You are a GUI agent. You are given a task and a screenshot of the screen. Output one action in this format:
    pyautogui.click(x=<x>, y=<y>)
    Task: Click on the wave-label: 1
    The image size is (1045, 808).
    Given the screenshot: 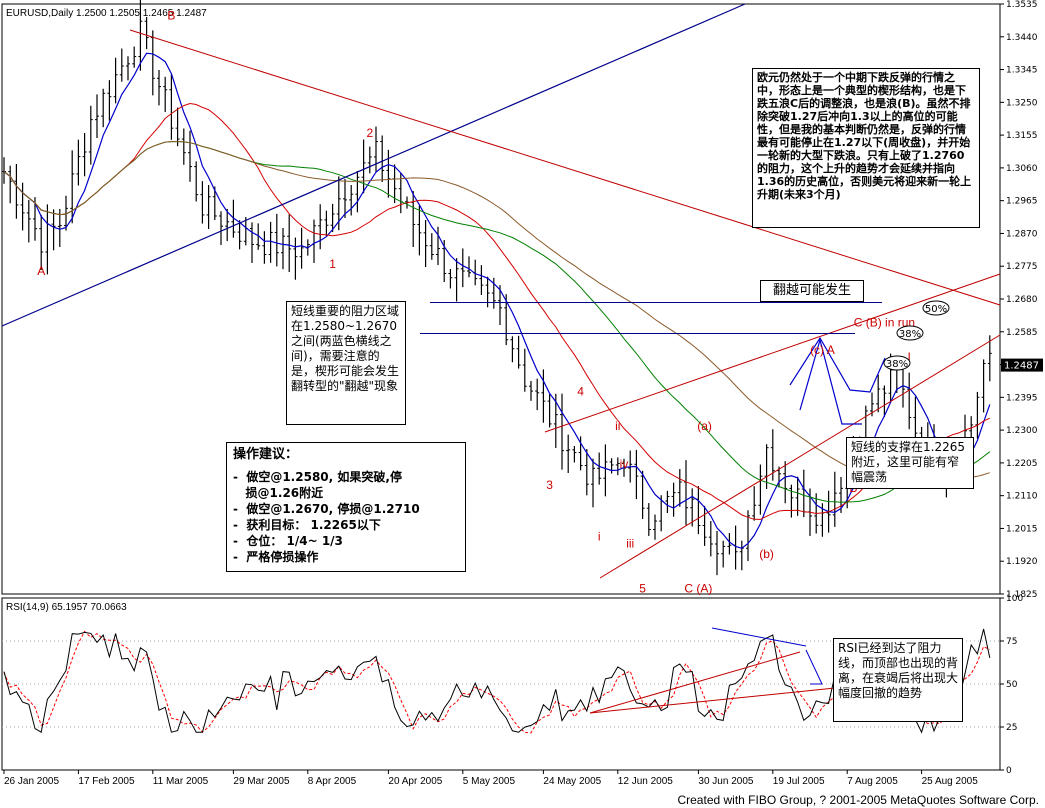 What is the action you would take?
    pyautogui.click(x=332, y=264)
    